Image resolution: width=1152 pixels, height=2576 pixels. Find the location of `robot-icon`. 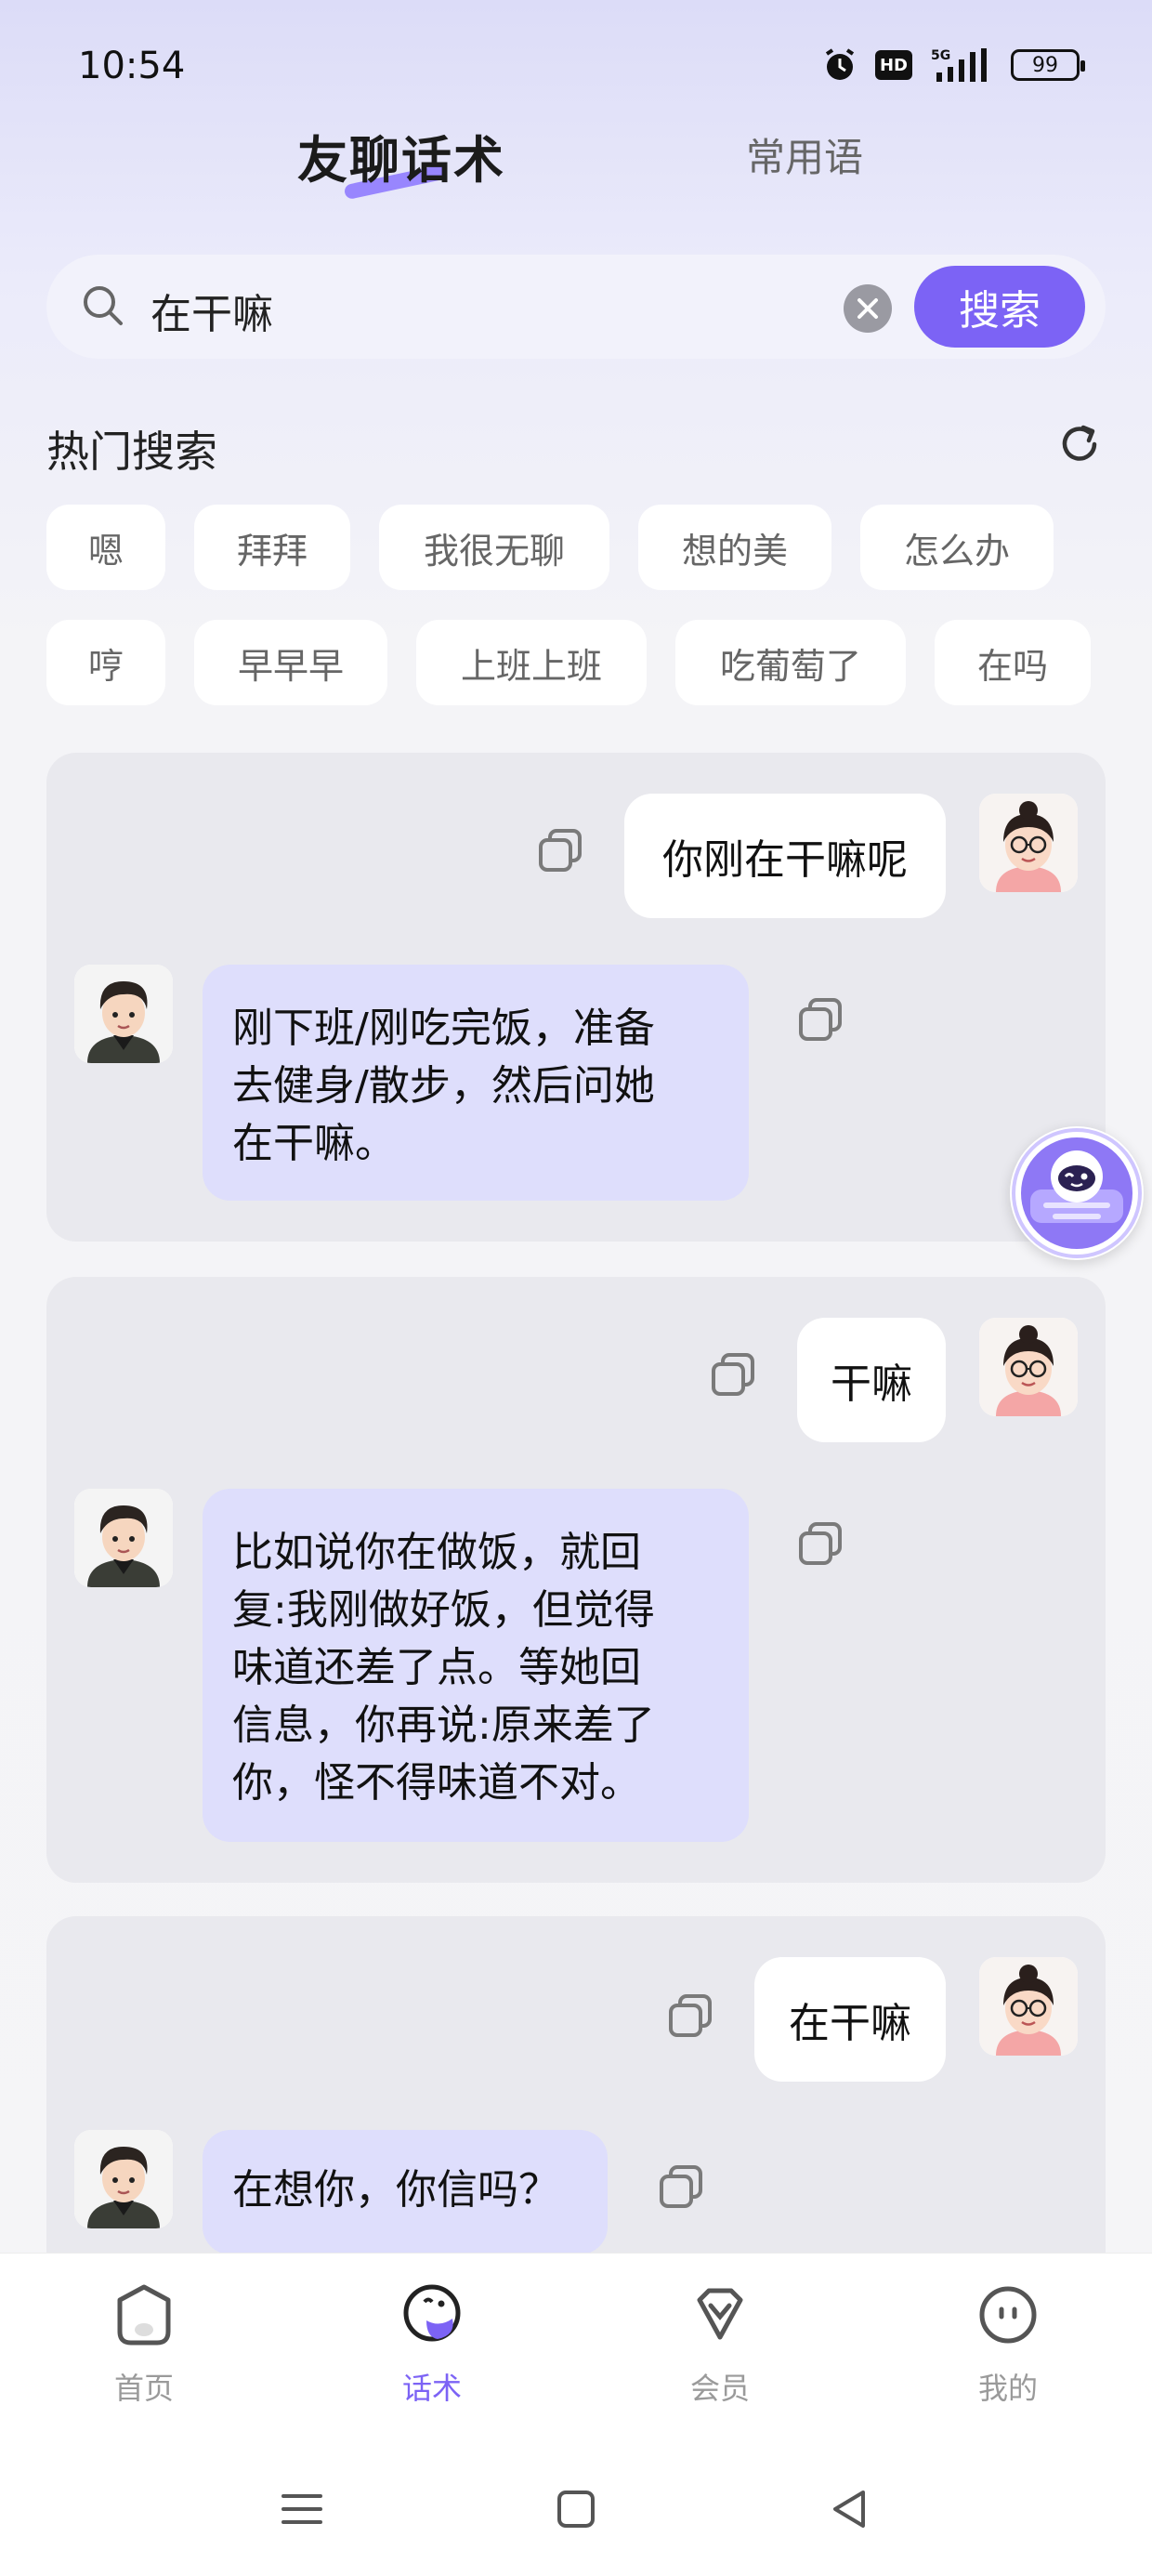

robot-icon is located at coordinates (1077, 1193).